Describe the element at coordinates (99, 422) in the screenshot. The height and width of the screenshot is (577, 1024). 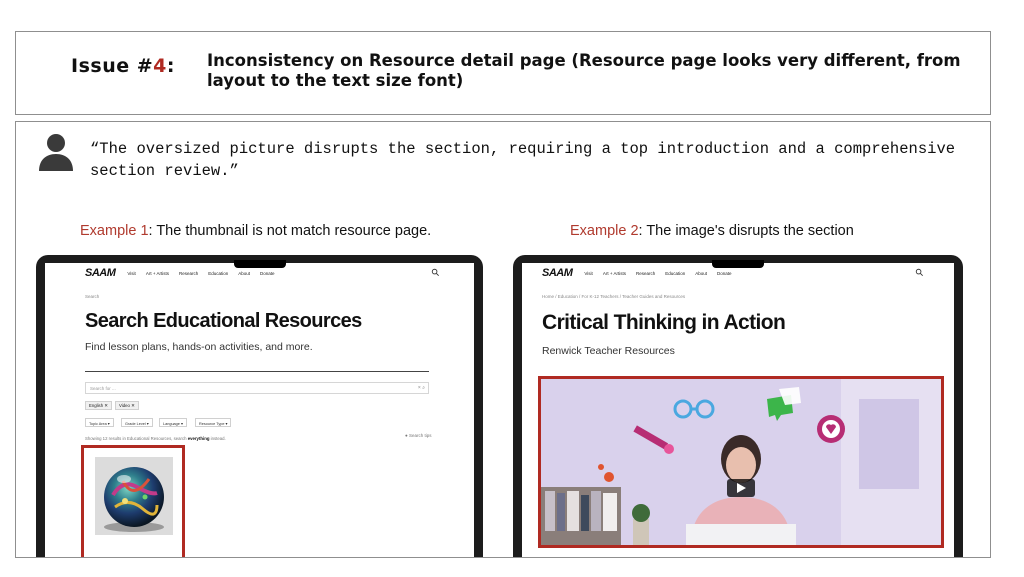
I see `topic-area-dropdown: Topic Area ▾` at that location.